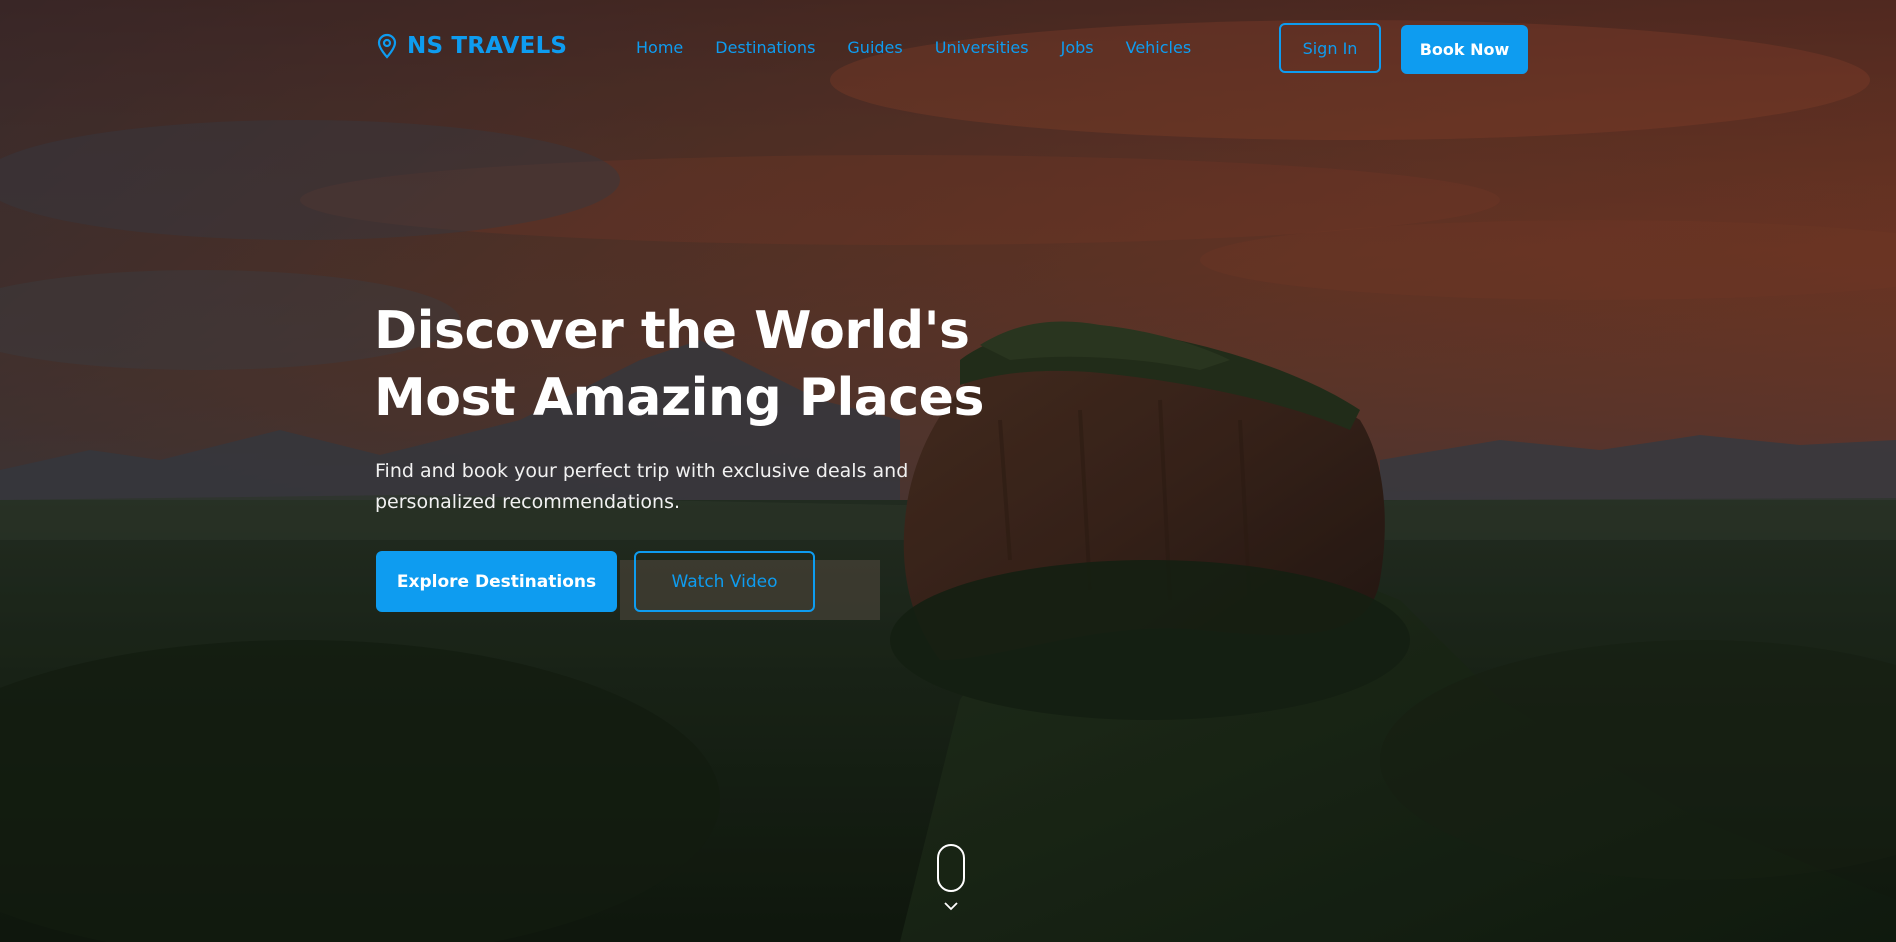 This screenshot has height=942, width=1896. What do you see at coordinates (1077, 47) in the screenshot?
I see `nav-item-jobs: Jobs` at bounding box center [1077, 47].